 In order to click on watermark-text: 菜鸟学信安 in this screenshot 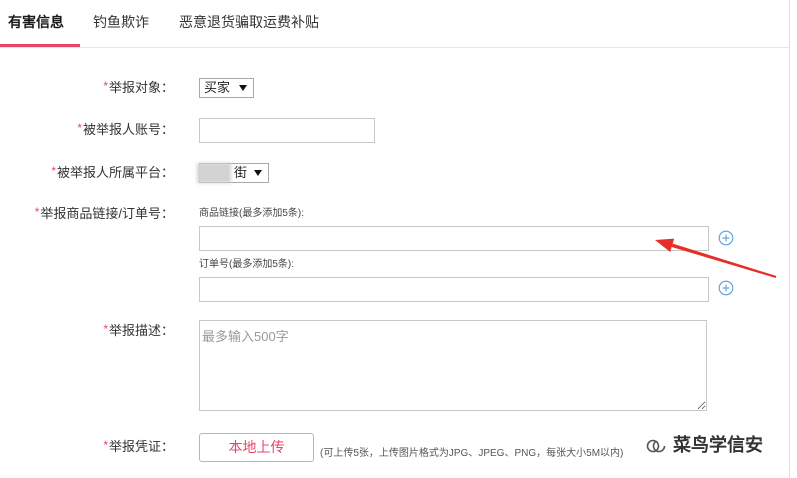, I will do `click(718, 445)`.